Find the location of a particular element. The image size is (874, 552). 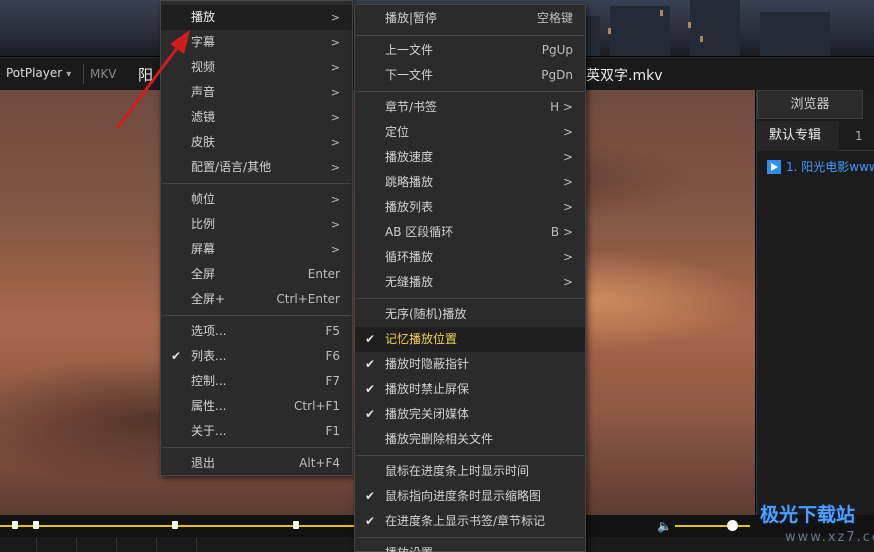

chevron-down-icon: ▾ is located at coordinates (69, 74).